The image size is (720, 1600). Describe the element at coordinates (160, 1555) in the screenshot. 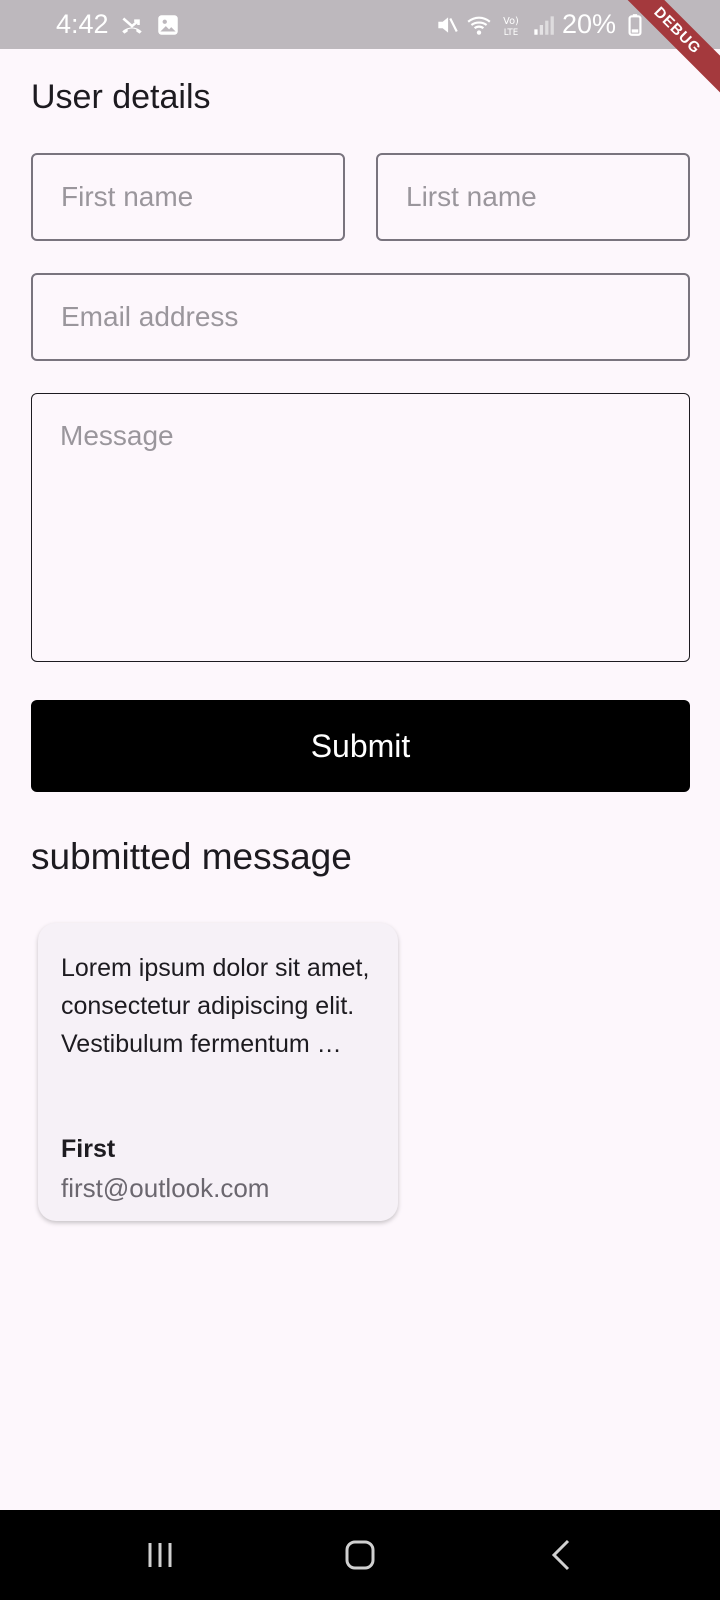

I see `recents-icon` at that location.